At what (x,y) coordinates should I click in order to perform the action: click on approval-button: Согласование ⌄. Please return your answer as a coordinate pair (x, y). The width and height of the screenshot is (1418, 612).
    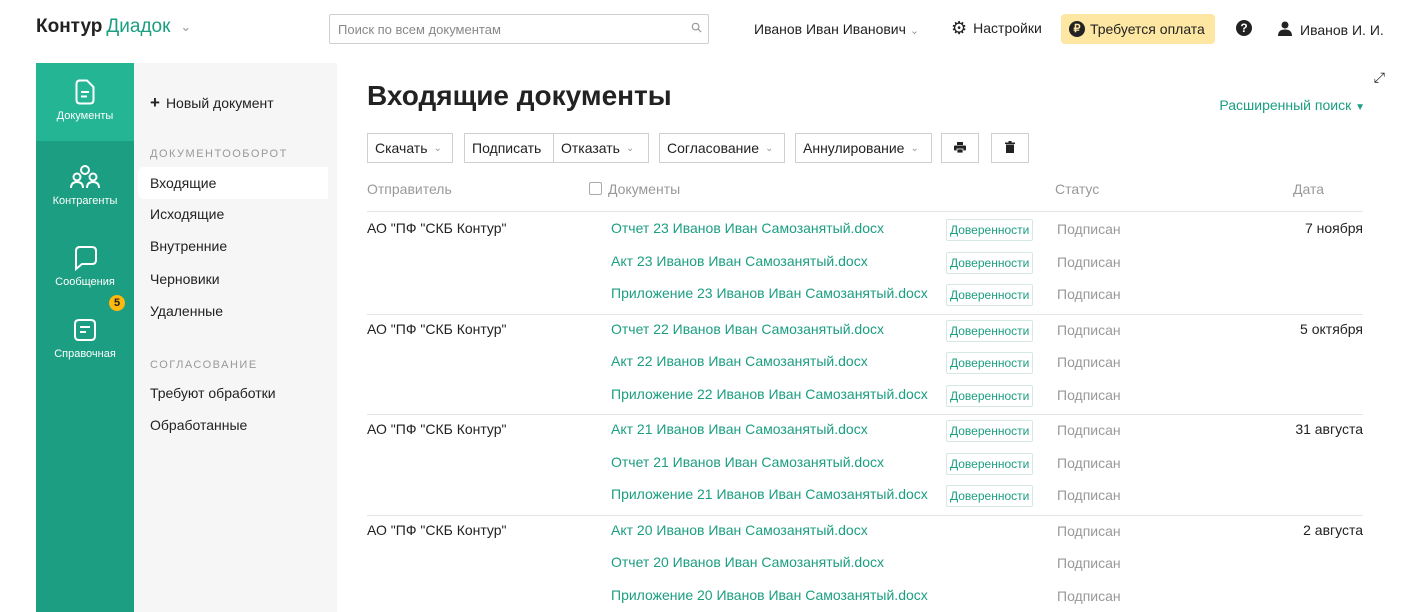
    Looking at the image, I should click on (722, 148).